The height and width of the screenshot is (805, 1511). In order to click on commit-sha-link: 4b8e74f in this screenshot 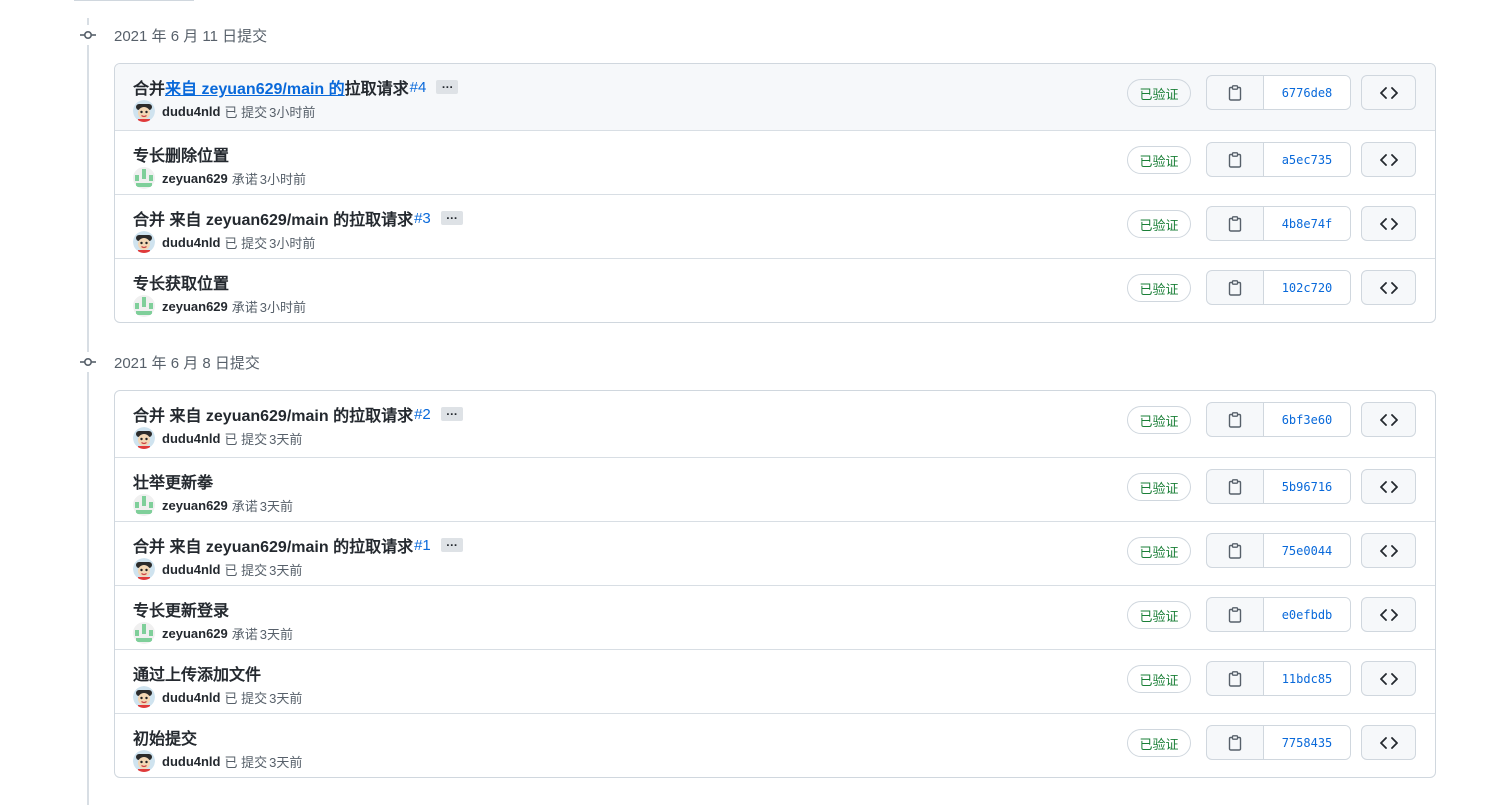, I will do `click(1307, 223)`.